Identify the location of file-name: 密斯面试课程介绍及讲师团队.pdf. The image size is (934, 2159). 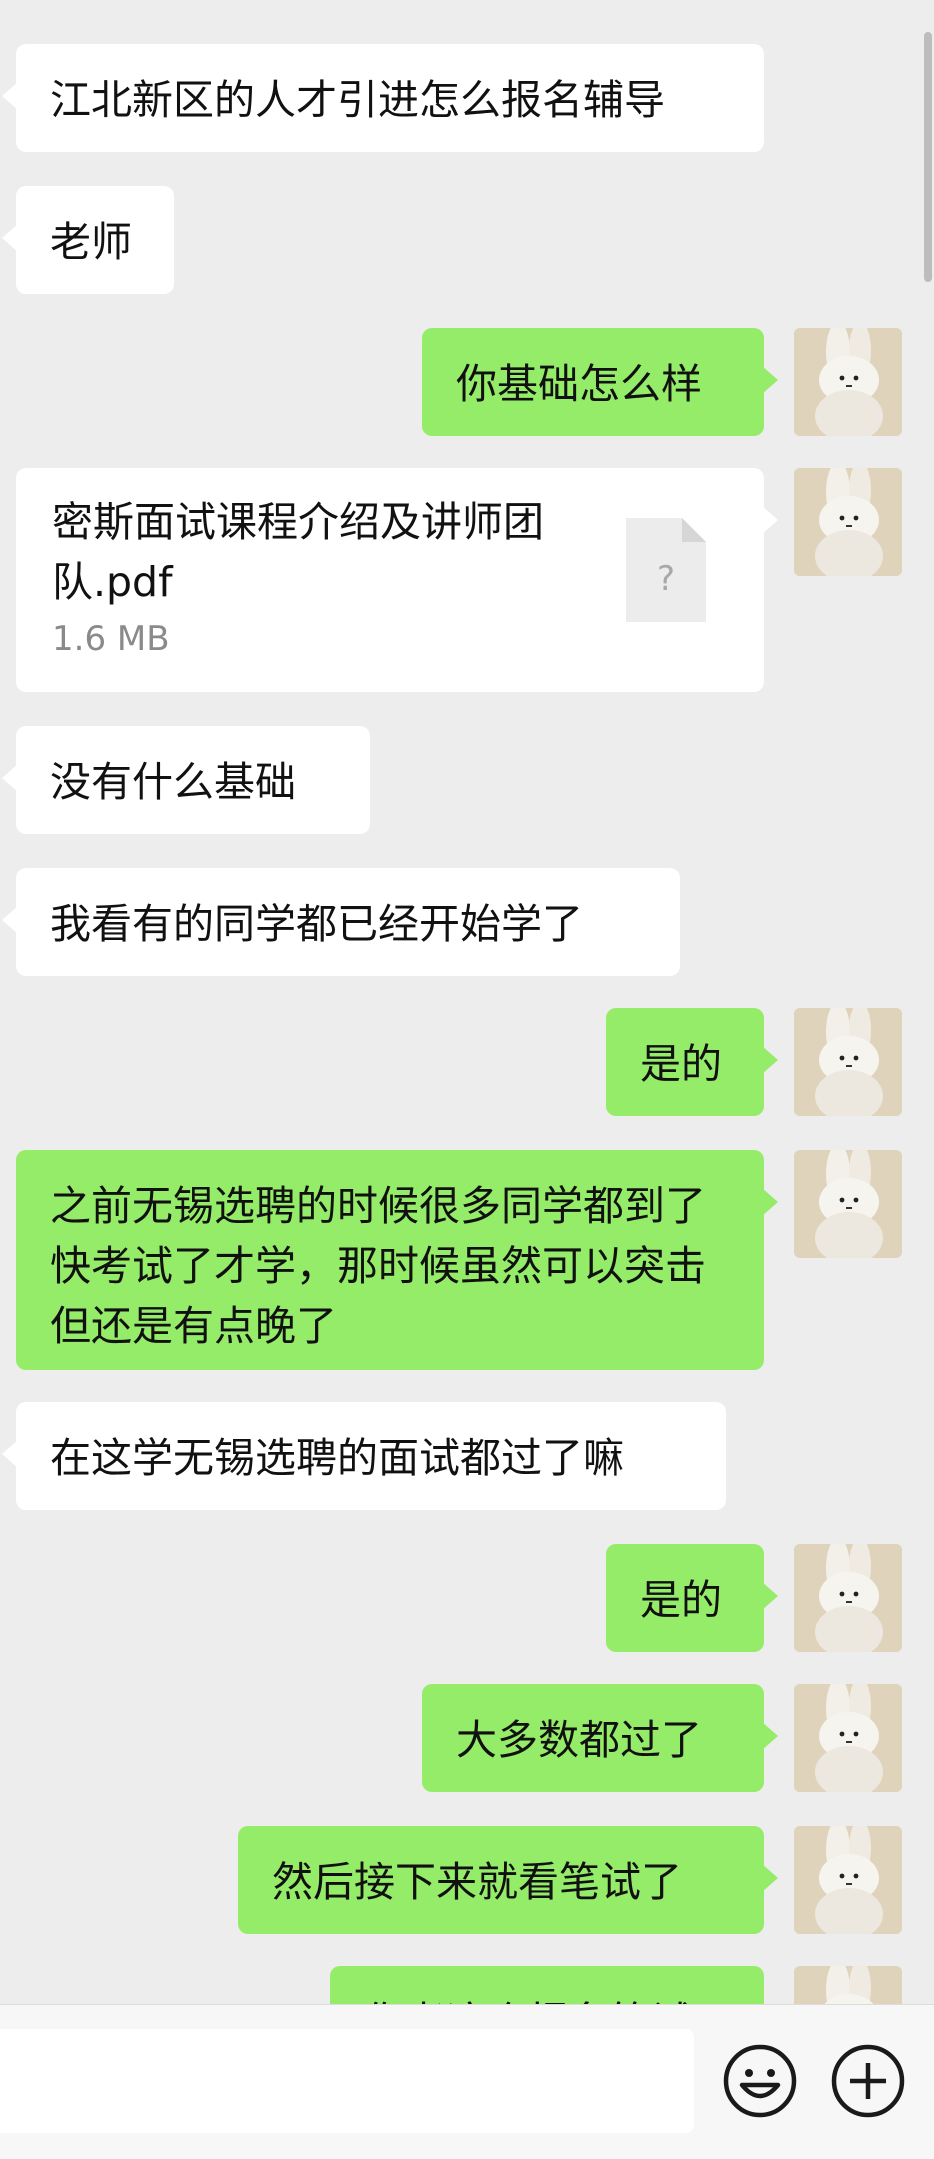
(298, 552).